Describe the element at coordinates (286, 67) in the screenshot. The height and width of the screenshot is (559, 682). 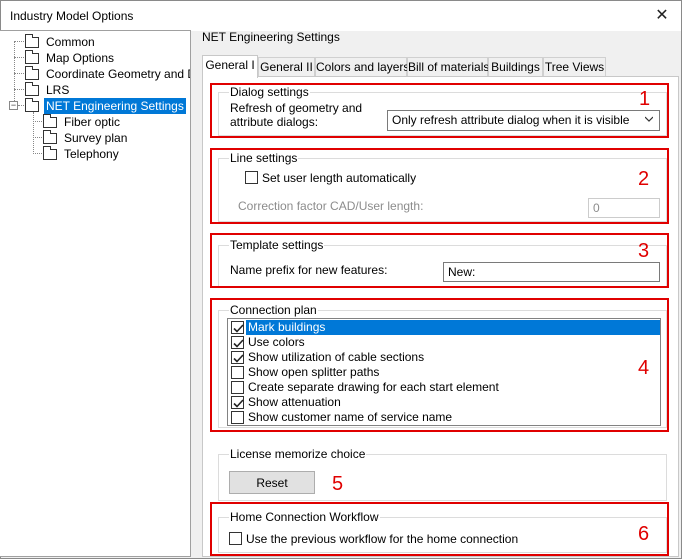
I see `tab-general-2: General II` at that location.